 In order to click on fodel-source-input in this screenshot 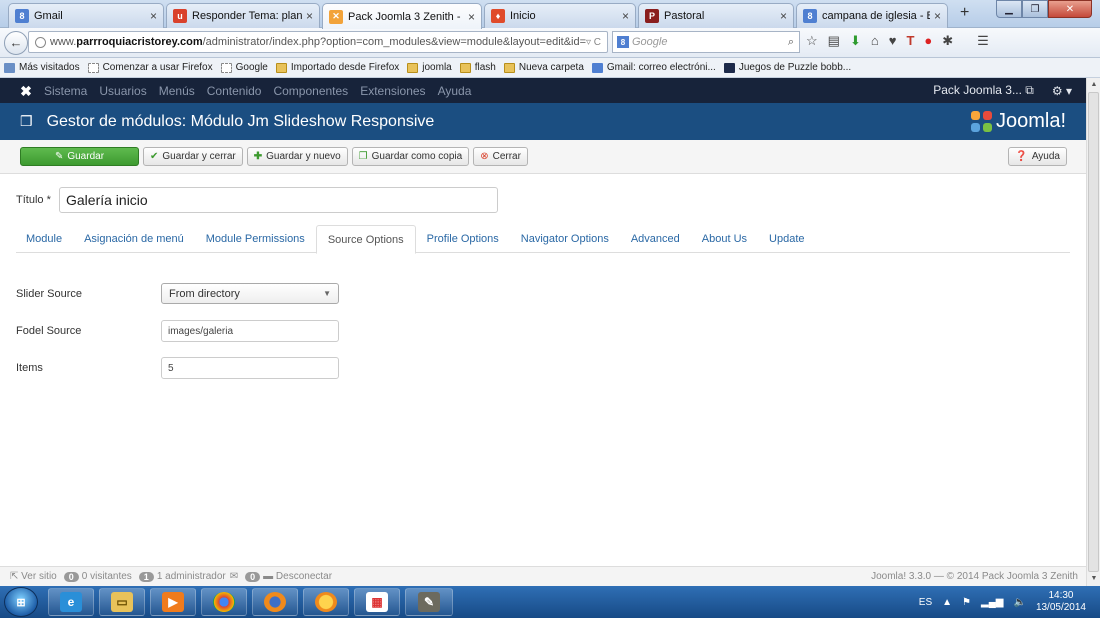, I will do `click(250, 331)`.